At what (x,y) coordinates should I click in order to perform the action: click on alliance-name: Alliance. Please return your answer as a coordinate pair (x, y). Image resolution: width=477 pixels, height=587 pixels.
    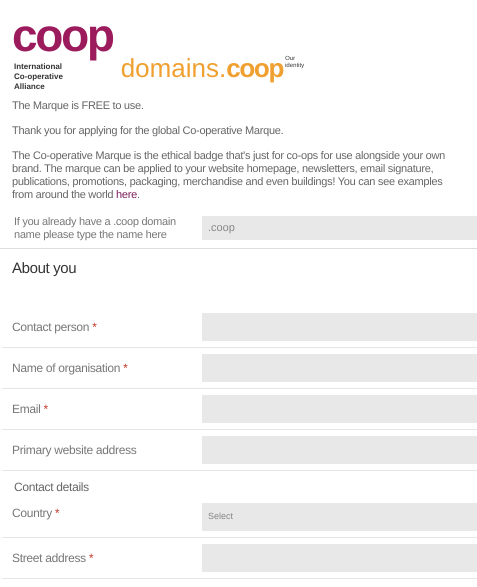
    Looking at the image, I should click on (30, 87).